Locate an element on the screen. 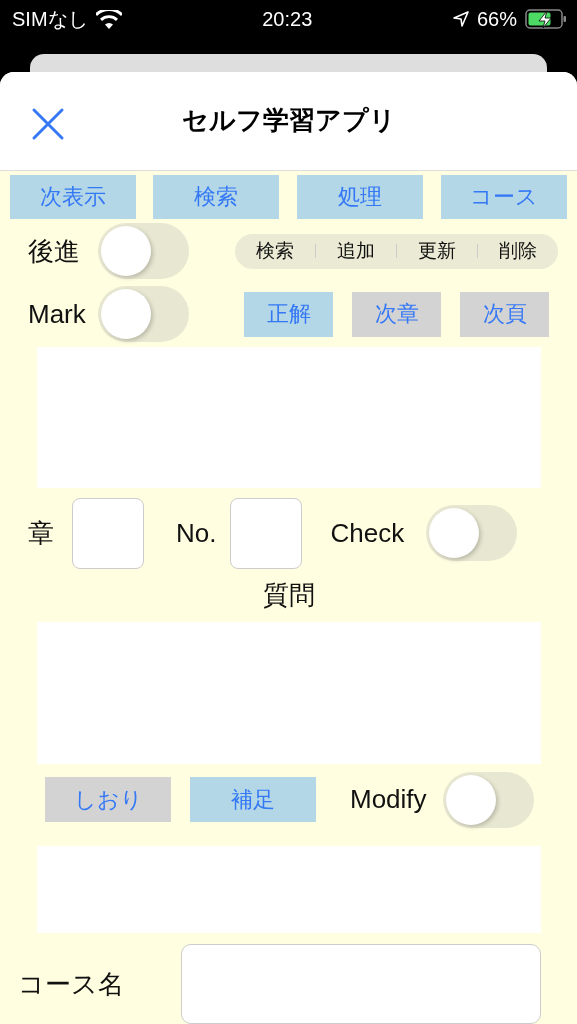 This screenshot has width=577, height=1024. reverse-label: 後進 is located at coordinates (54, 251).